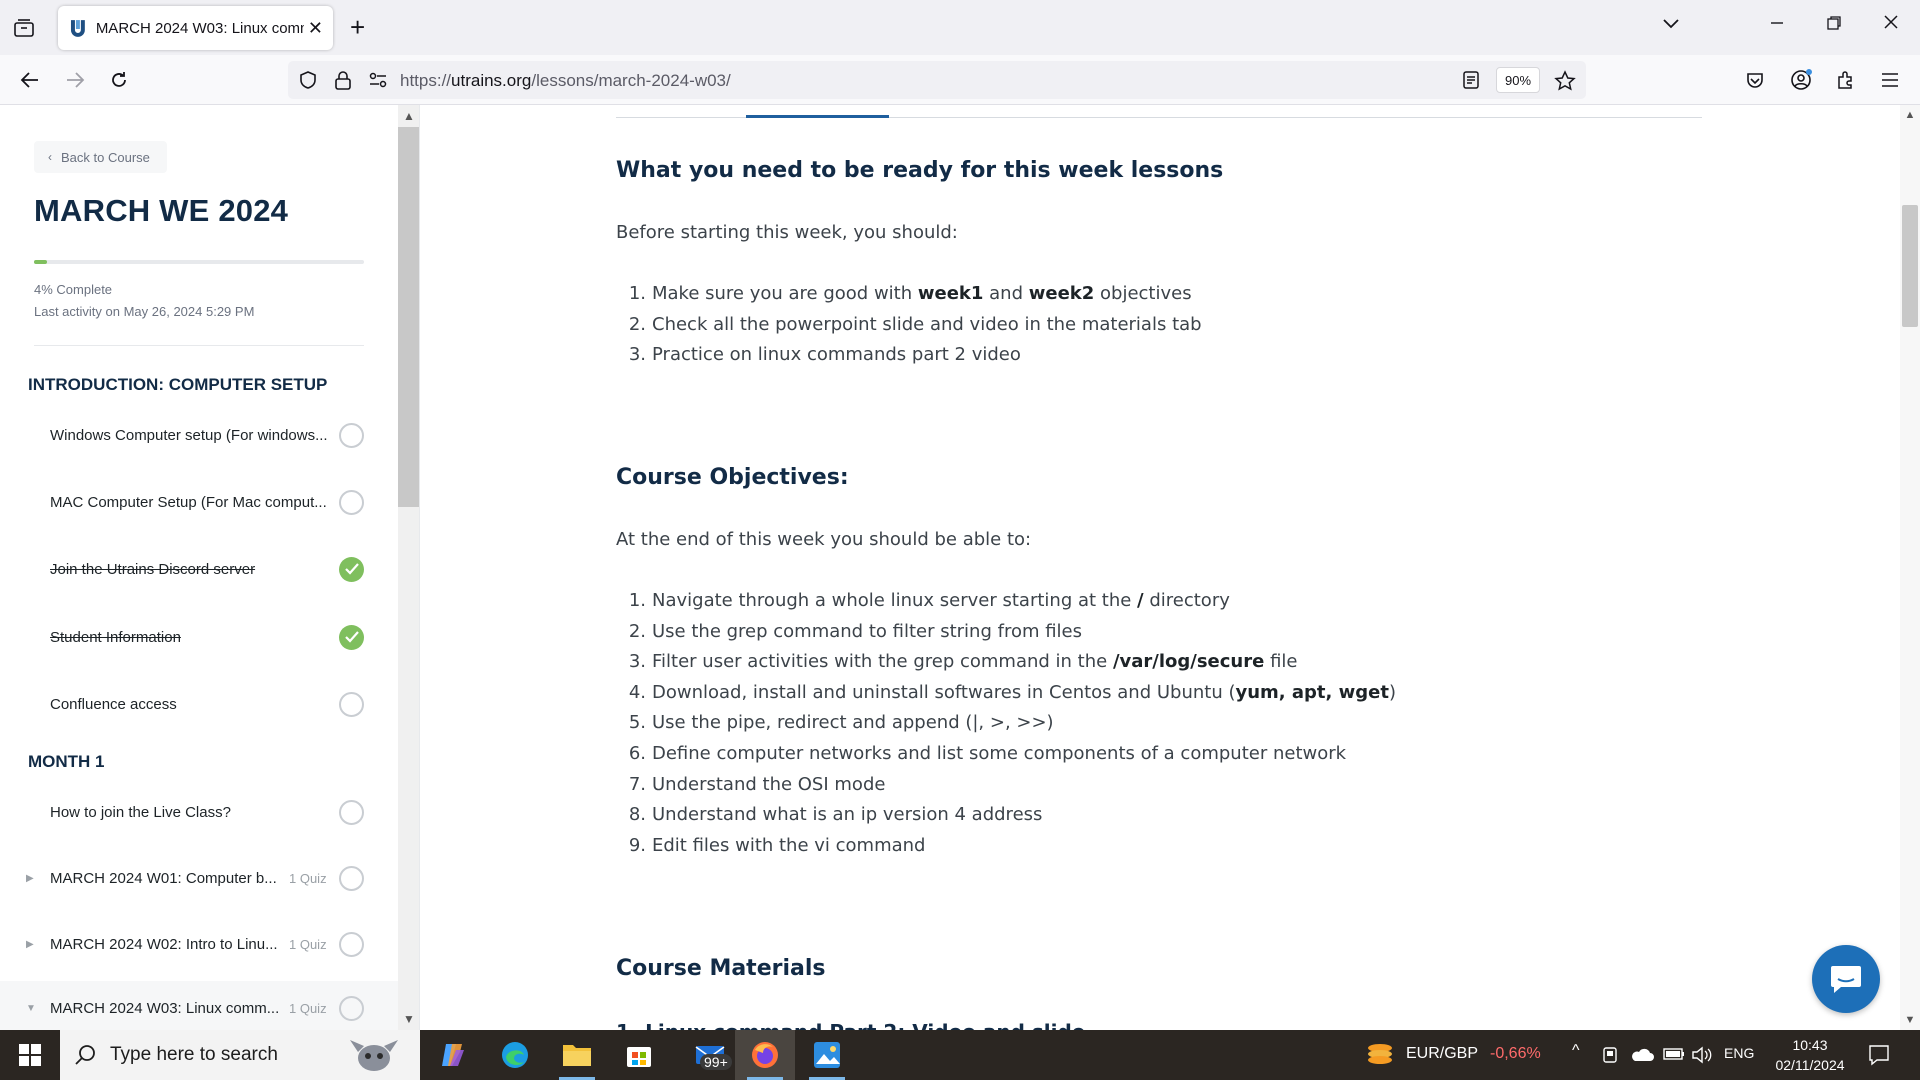 Image resolution: width=1920 pixels, height=1080 pixels. What do you see at coordinates (357, 27) in the screenshot?
I see `new-tab-icon: +` at bounding box center [357, 27].